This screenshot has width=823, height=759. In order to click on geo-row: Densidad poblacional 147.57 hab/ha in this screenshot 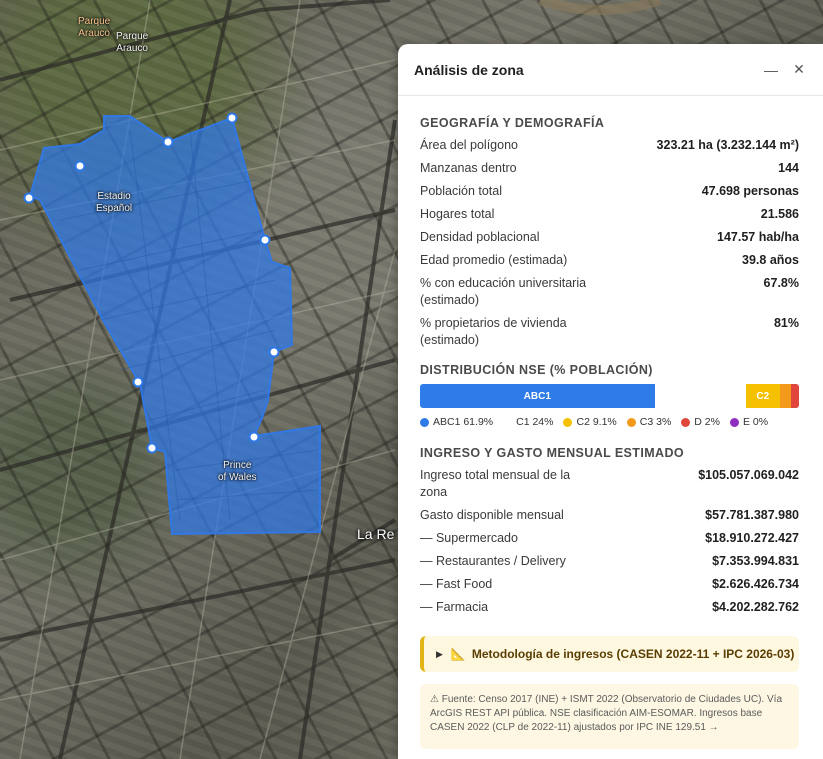, I will do `click(609, 240)`.